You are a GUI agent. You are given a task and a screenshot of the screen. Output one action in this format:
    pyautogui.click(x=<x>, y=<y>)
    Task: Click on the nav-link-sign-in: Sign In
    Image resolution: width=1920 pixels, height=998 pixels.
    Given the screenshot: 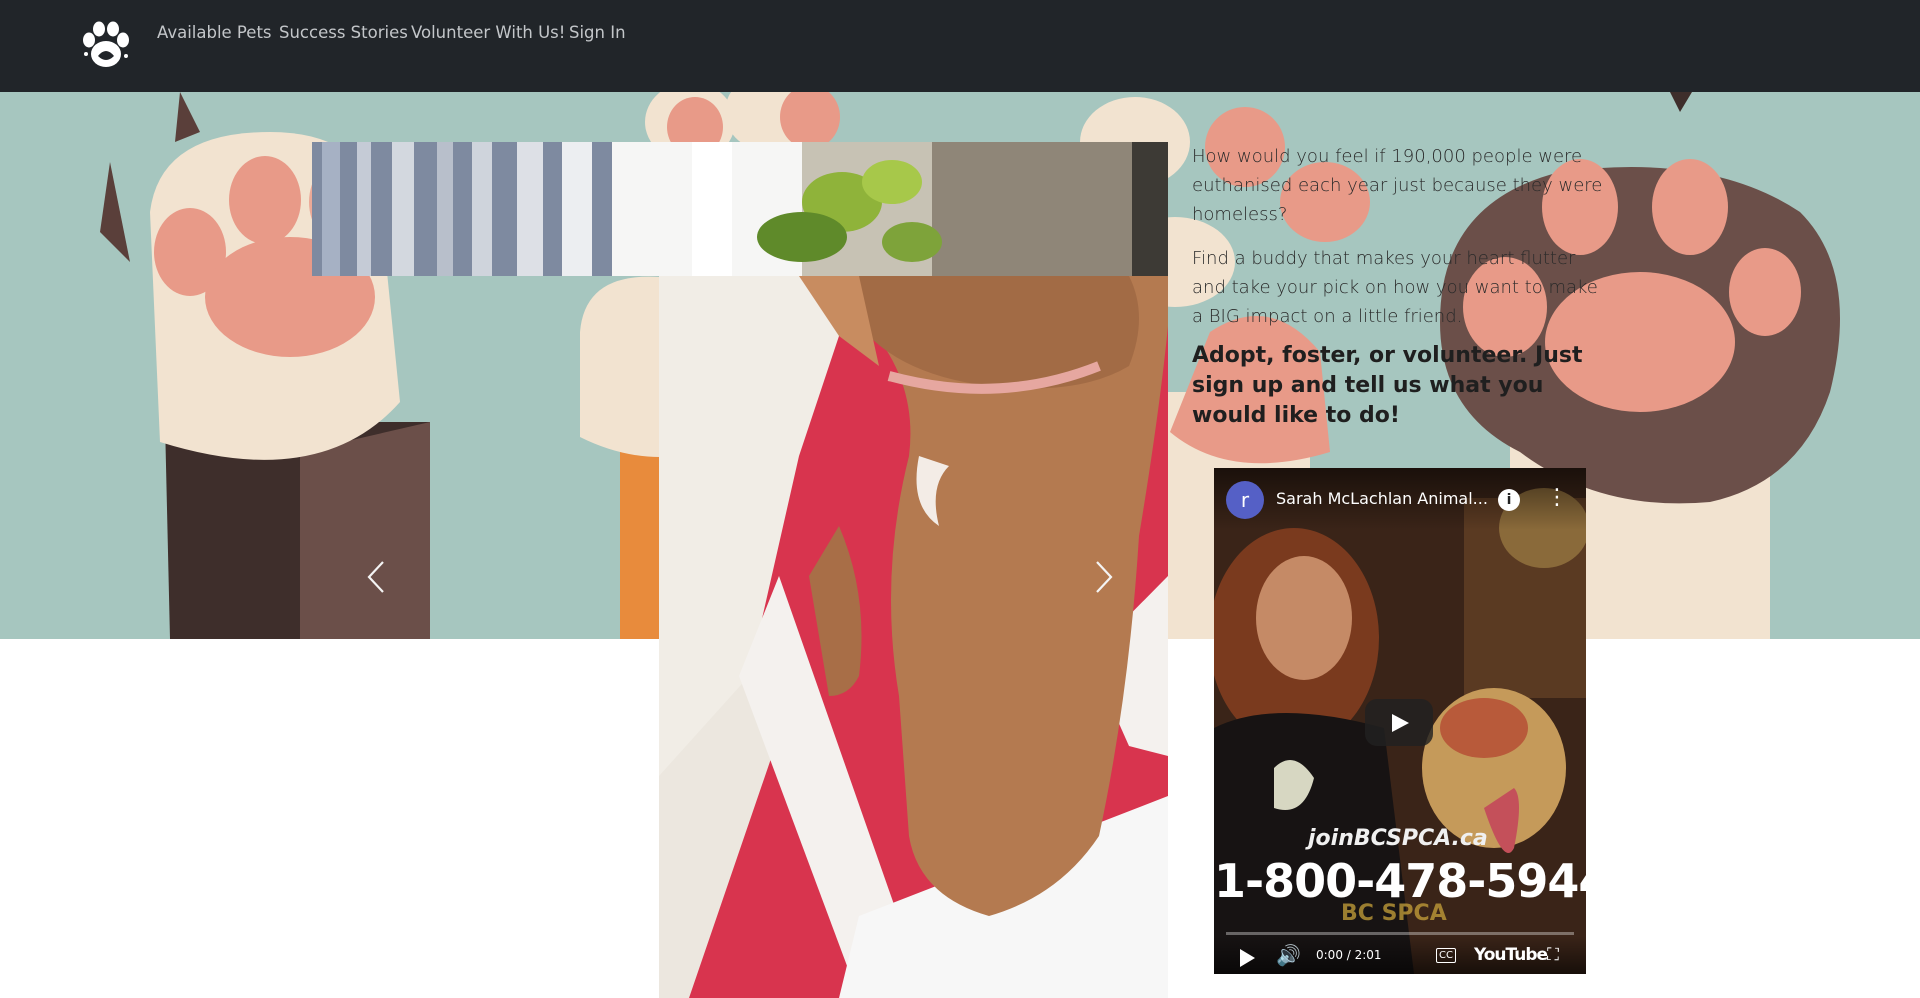 What is the action you would take?
    pyautogui.click(x=597, y=34)
    